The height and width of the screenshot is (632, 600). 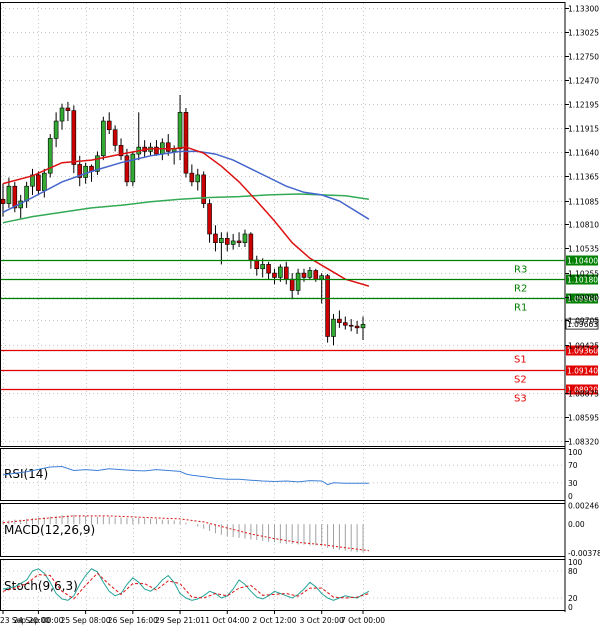 What do you see at coordinates (583, 418) in the screenshot?
I see `price-tick-label: 1.08595` at bounding box center [583, 418].